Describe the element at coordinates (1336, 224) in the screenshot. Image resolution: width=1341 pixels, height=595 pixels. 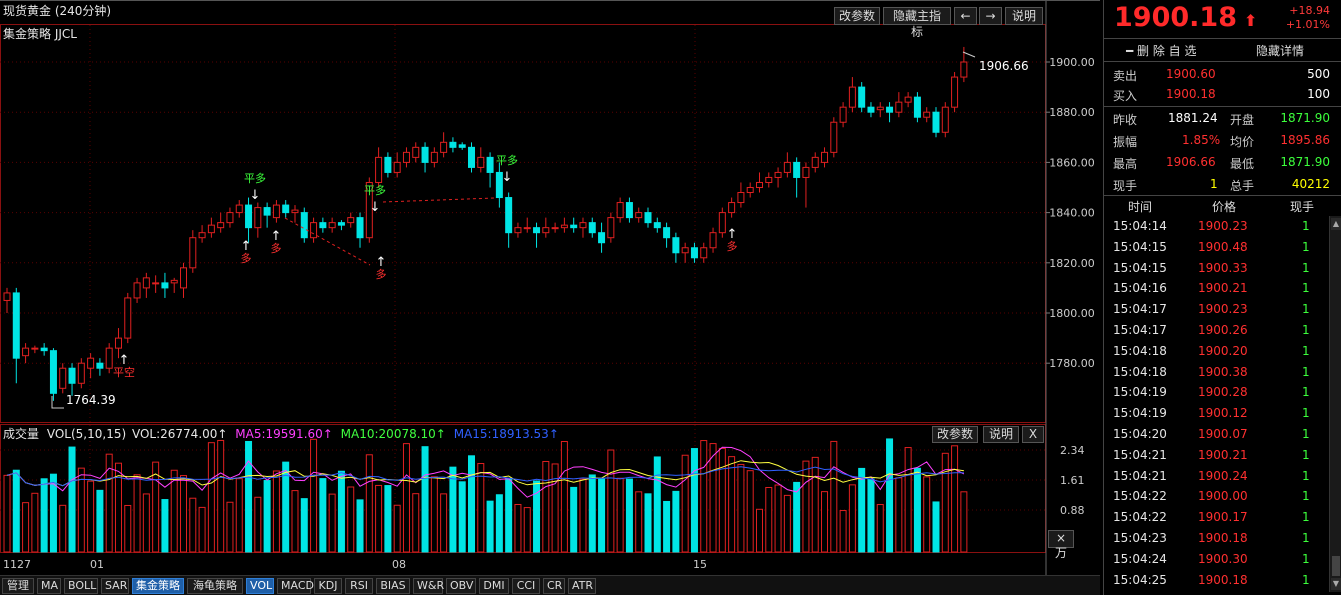
I see `scroll-up-icon: ▲` at that location.